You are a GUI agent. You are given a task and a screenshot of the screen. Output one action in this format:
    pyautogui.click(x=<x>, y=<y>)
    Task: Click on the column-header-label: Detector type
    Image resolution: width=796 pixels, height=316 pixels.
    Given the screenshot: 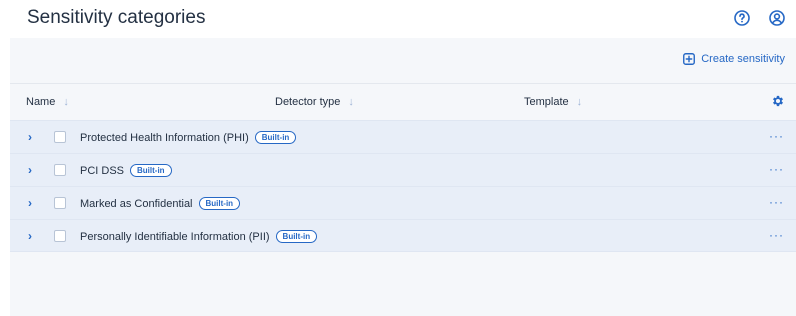 What is the action you would take?
    pyautogui.click(x=308, y=102)
    